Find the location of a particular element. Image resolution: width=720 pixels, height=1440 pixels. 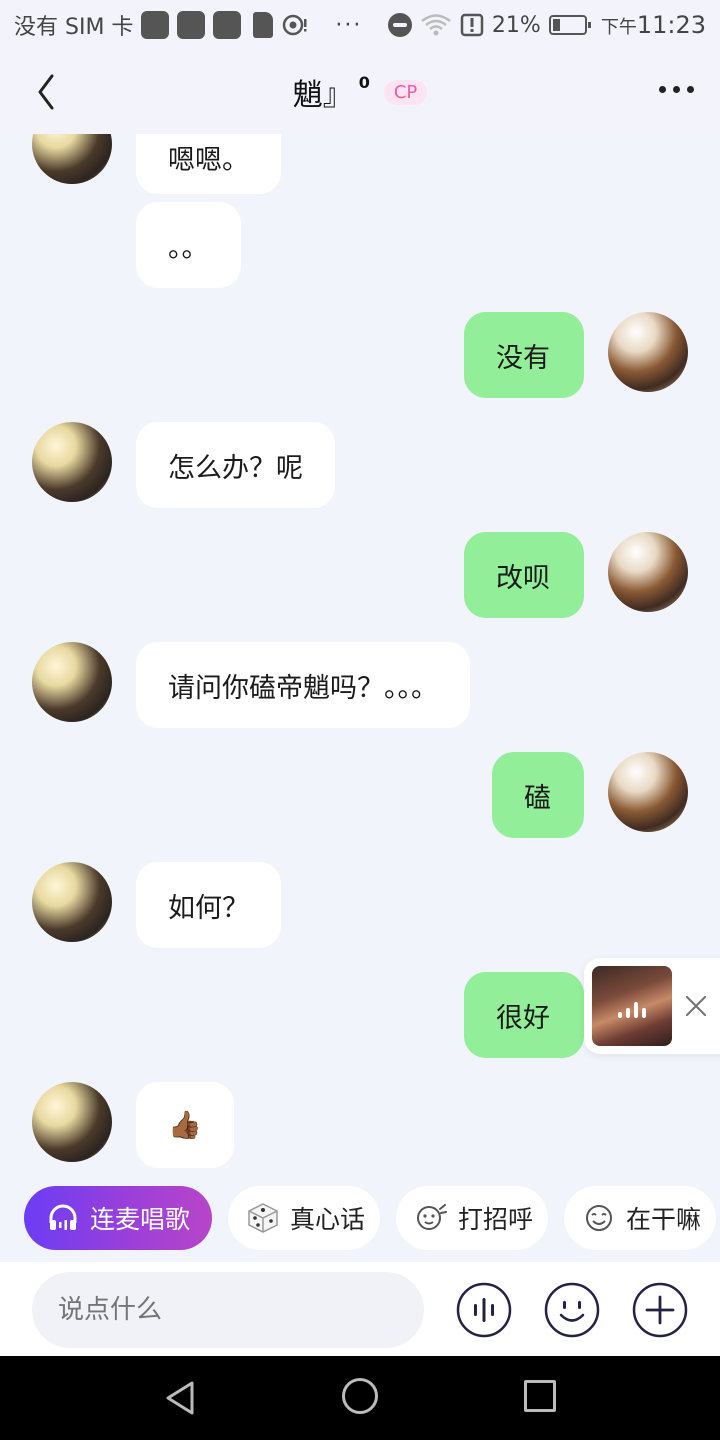

clock: 11:23 is located at coordinates (671, 25).